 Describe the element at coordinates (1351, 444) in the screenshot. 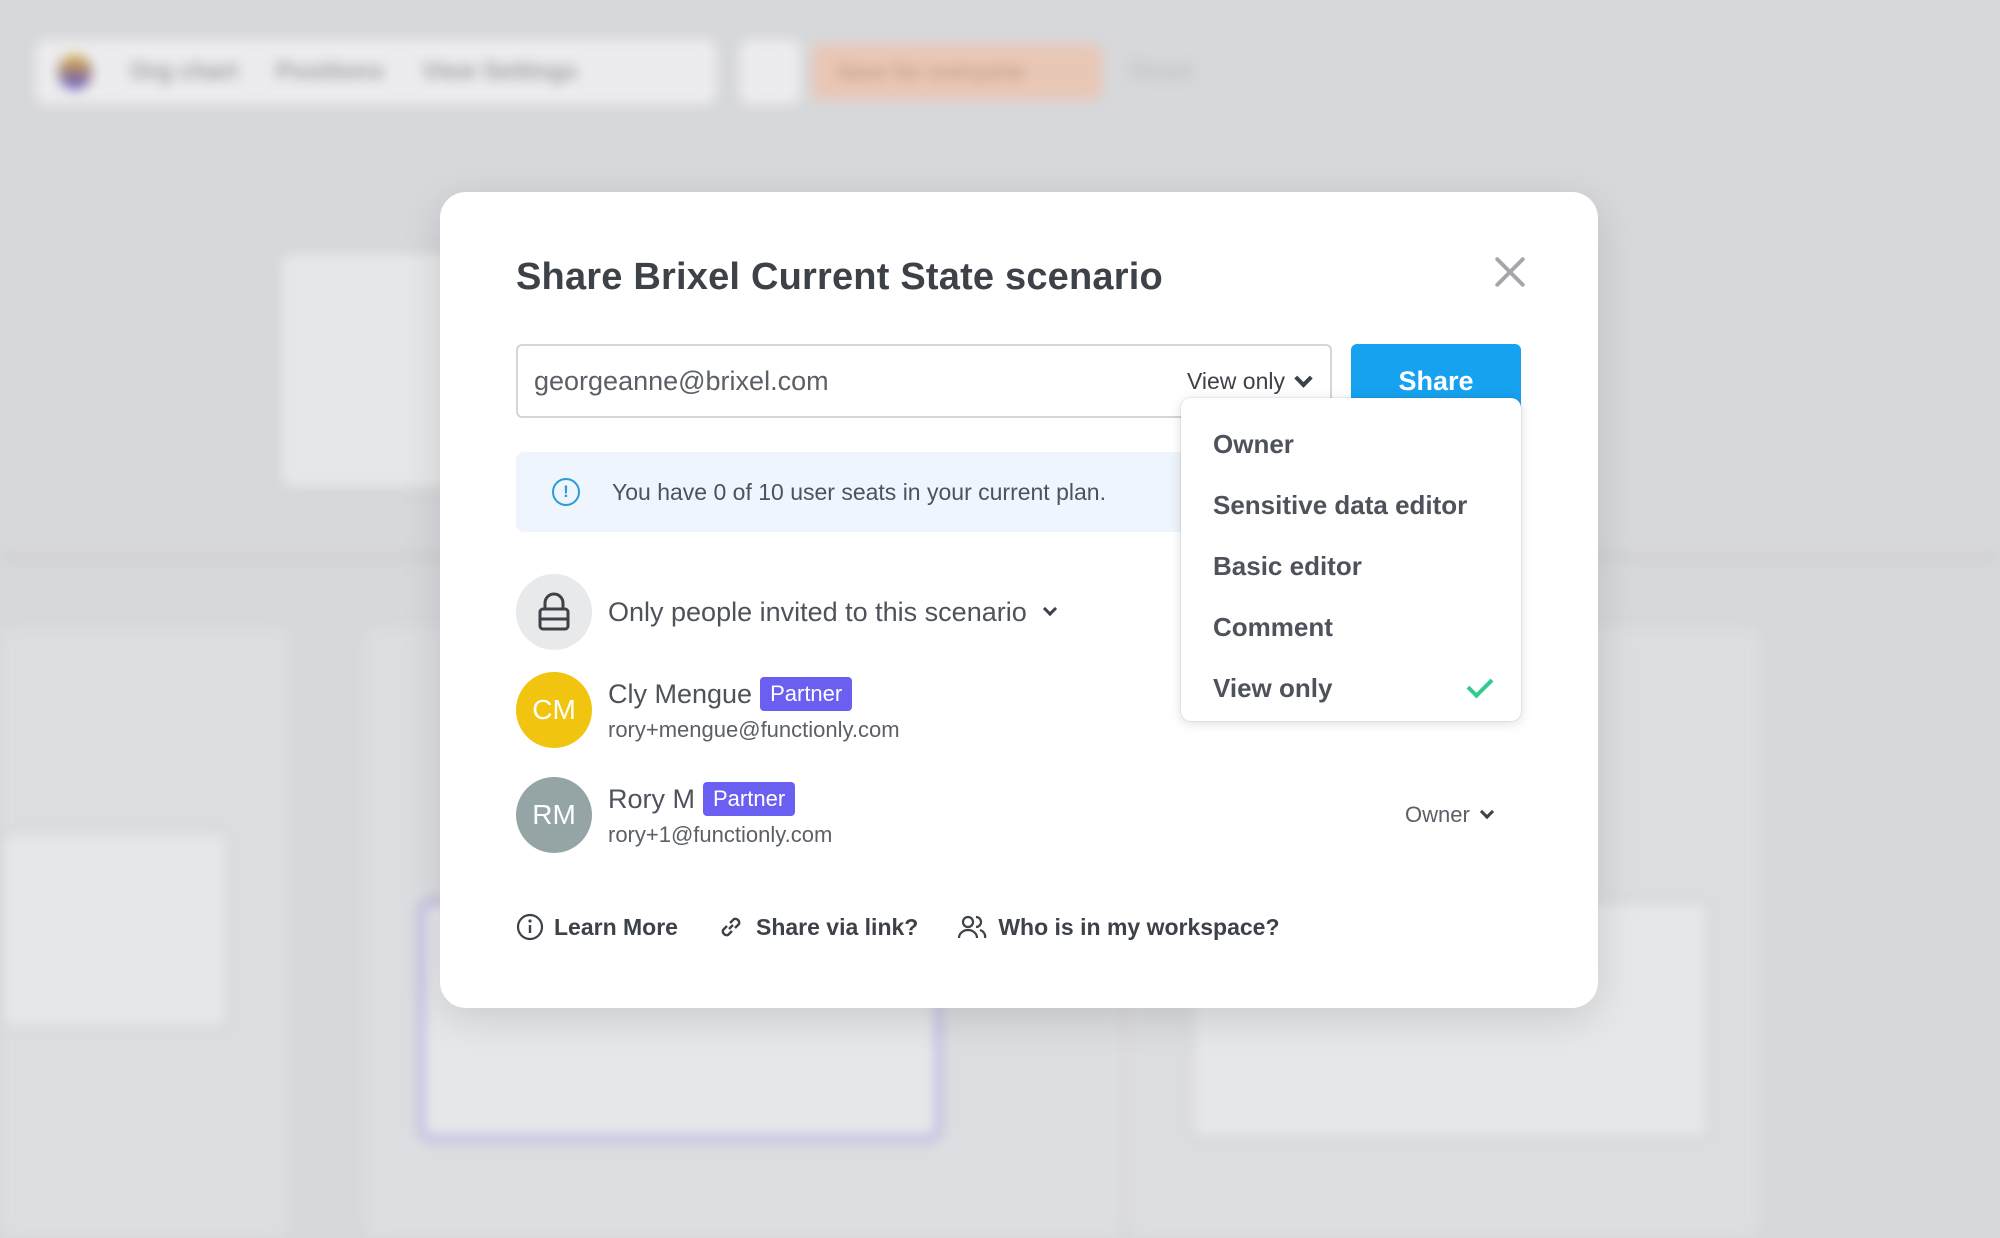

I see `menu-item-owner: Owner` at that location.